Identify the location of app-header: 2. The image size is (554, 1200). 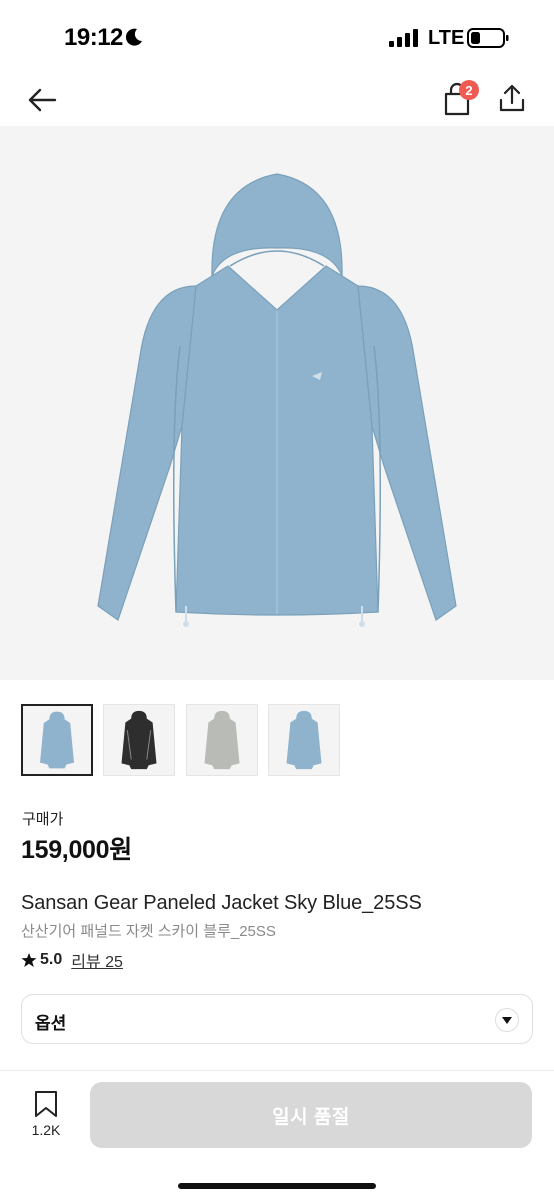
(277, 99).